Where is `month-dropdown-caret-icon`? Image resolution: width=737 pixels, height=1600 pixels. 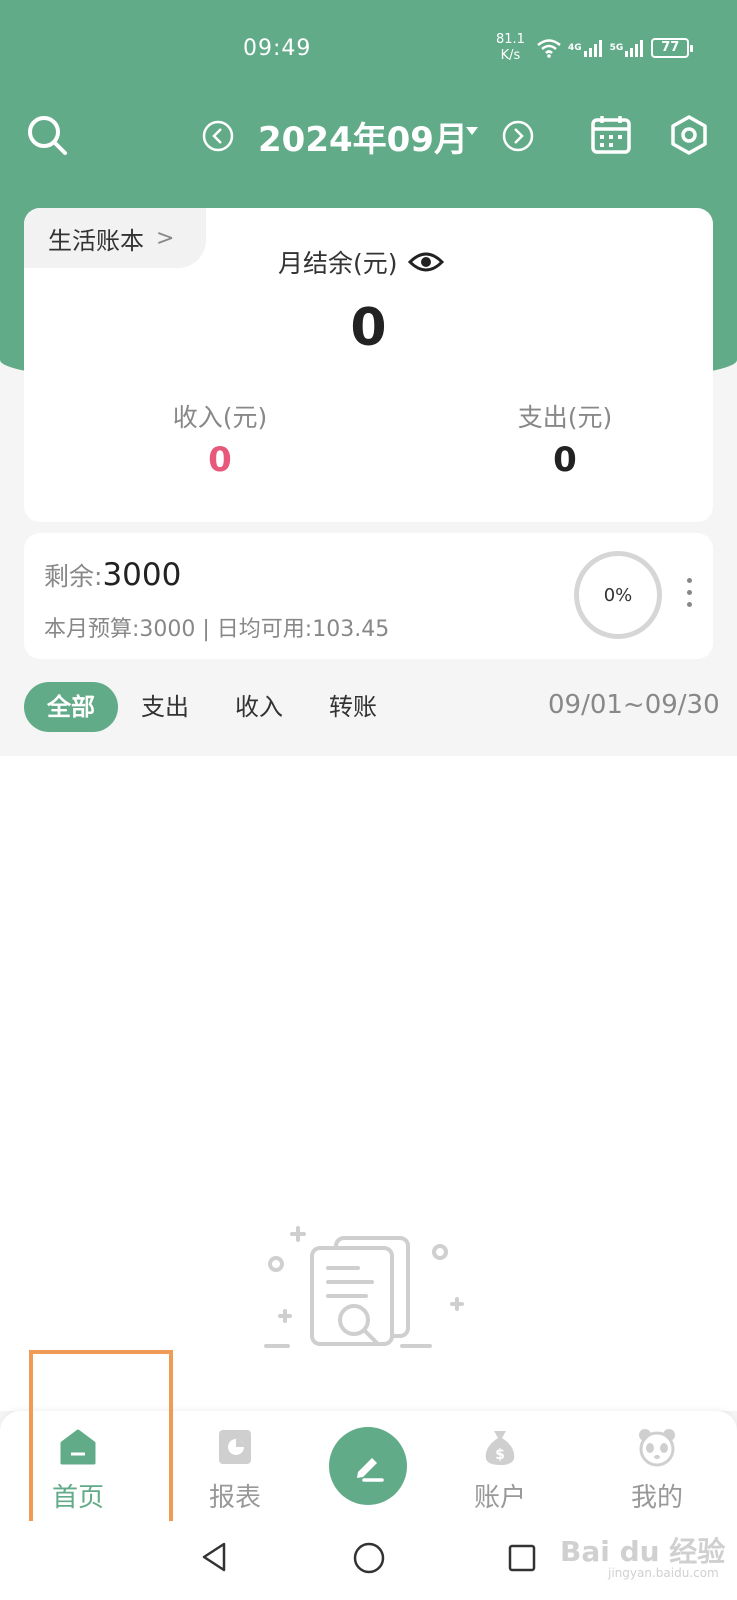 month-dropdown-caret-icon is located at coordinates (472, 131).